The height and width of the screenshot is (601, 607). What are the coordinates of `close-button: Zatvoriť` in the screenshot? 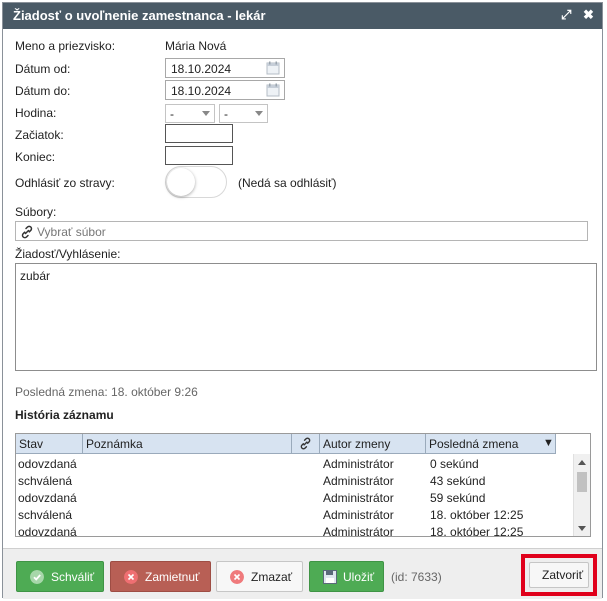 It's located at (559, 575).